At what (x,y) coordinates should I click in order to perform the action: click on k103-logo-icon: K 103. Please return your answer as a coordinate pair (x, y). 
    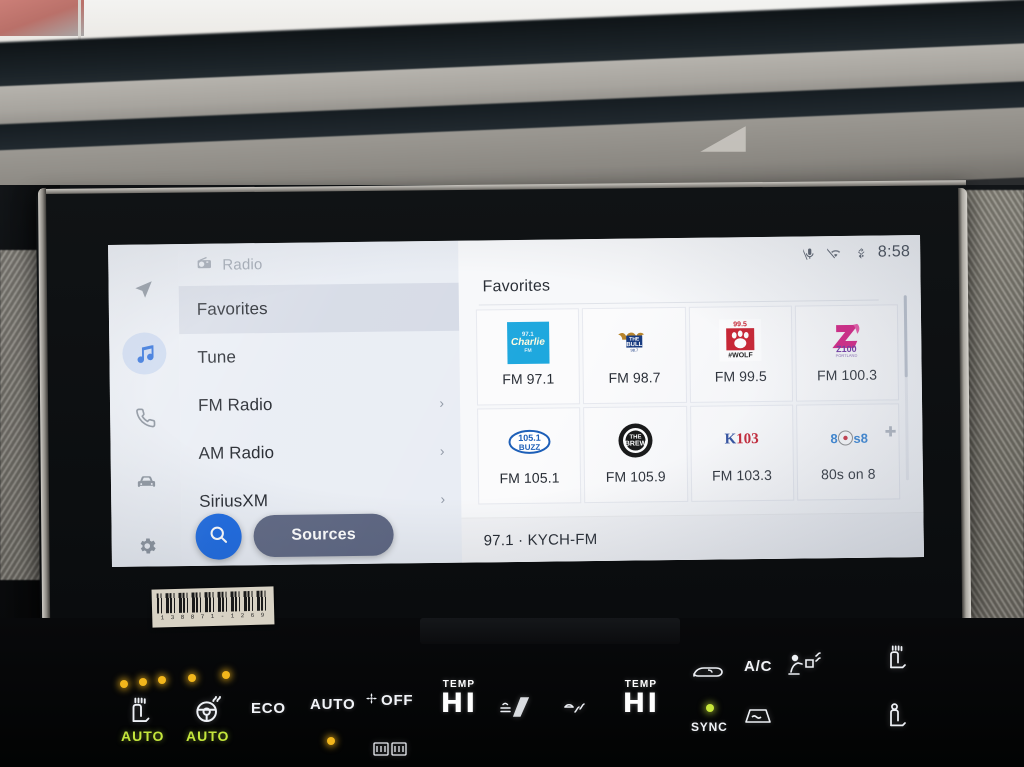
    Looking at the image, I should click on (741, 438).